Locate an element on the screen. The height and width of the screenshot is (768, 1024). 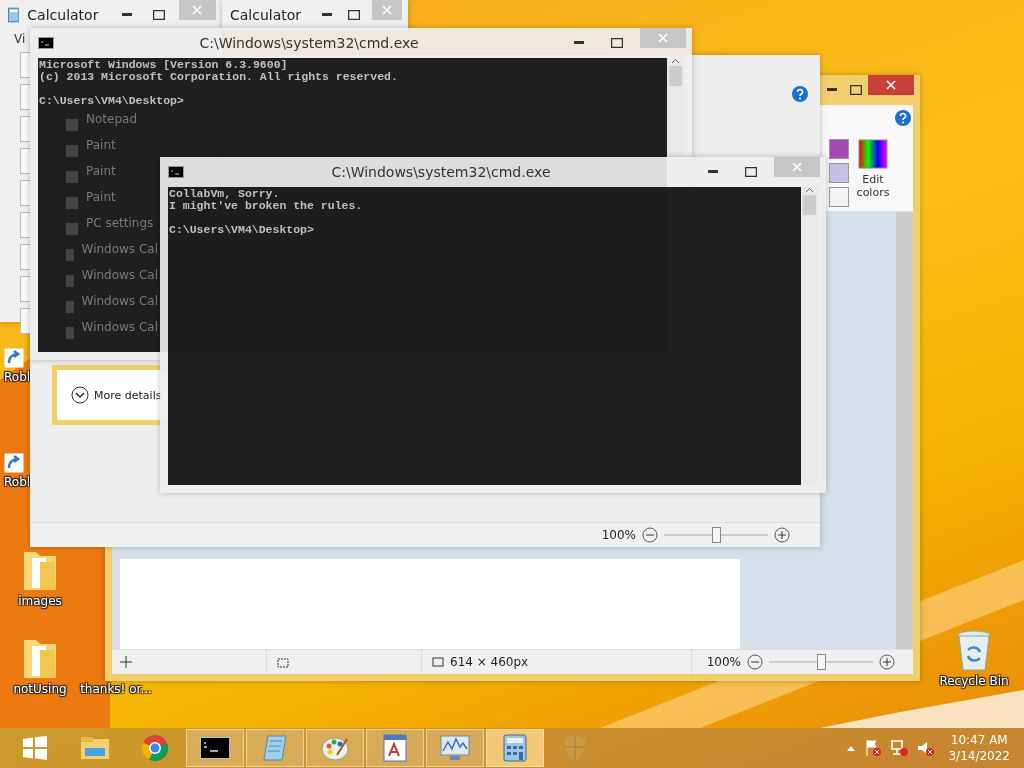
process-name: Notepad is located at coordinates (111, 119).